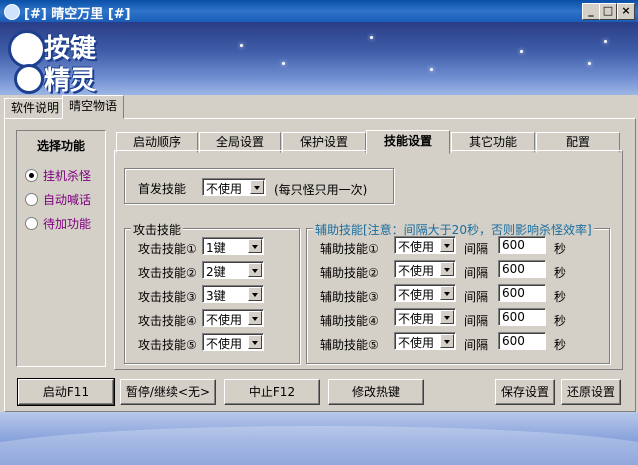  I want to click on attack-skill-label-4: 攻击技能④, so click(167, 321).